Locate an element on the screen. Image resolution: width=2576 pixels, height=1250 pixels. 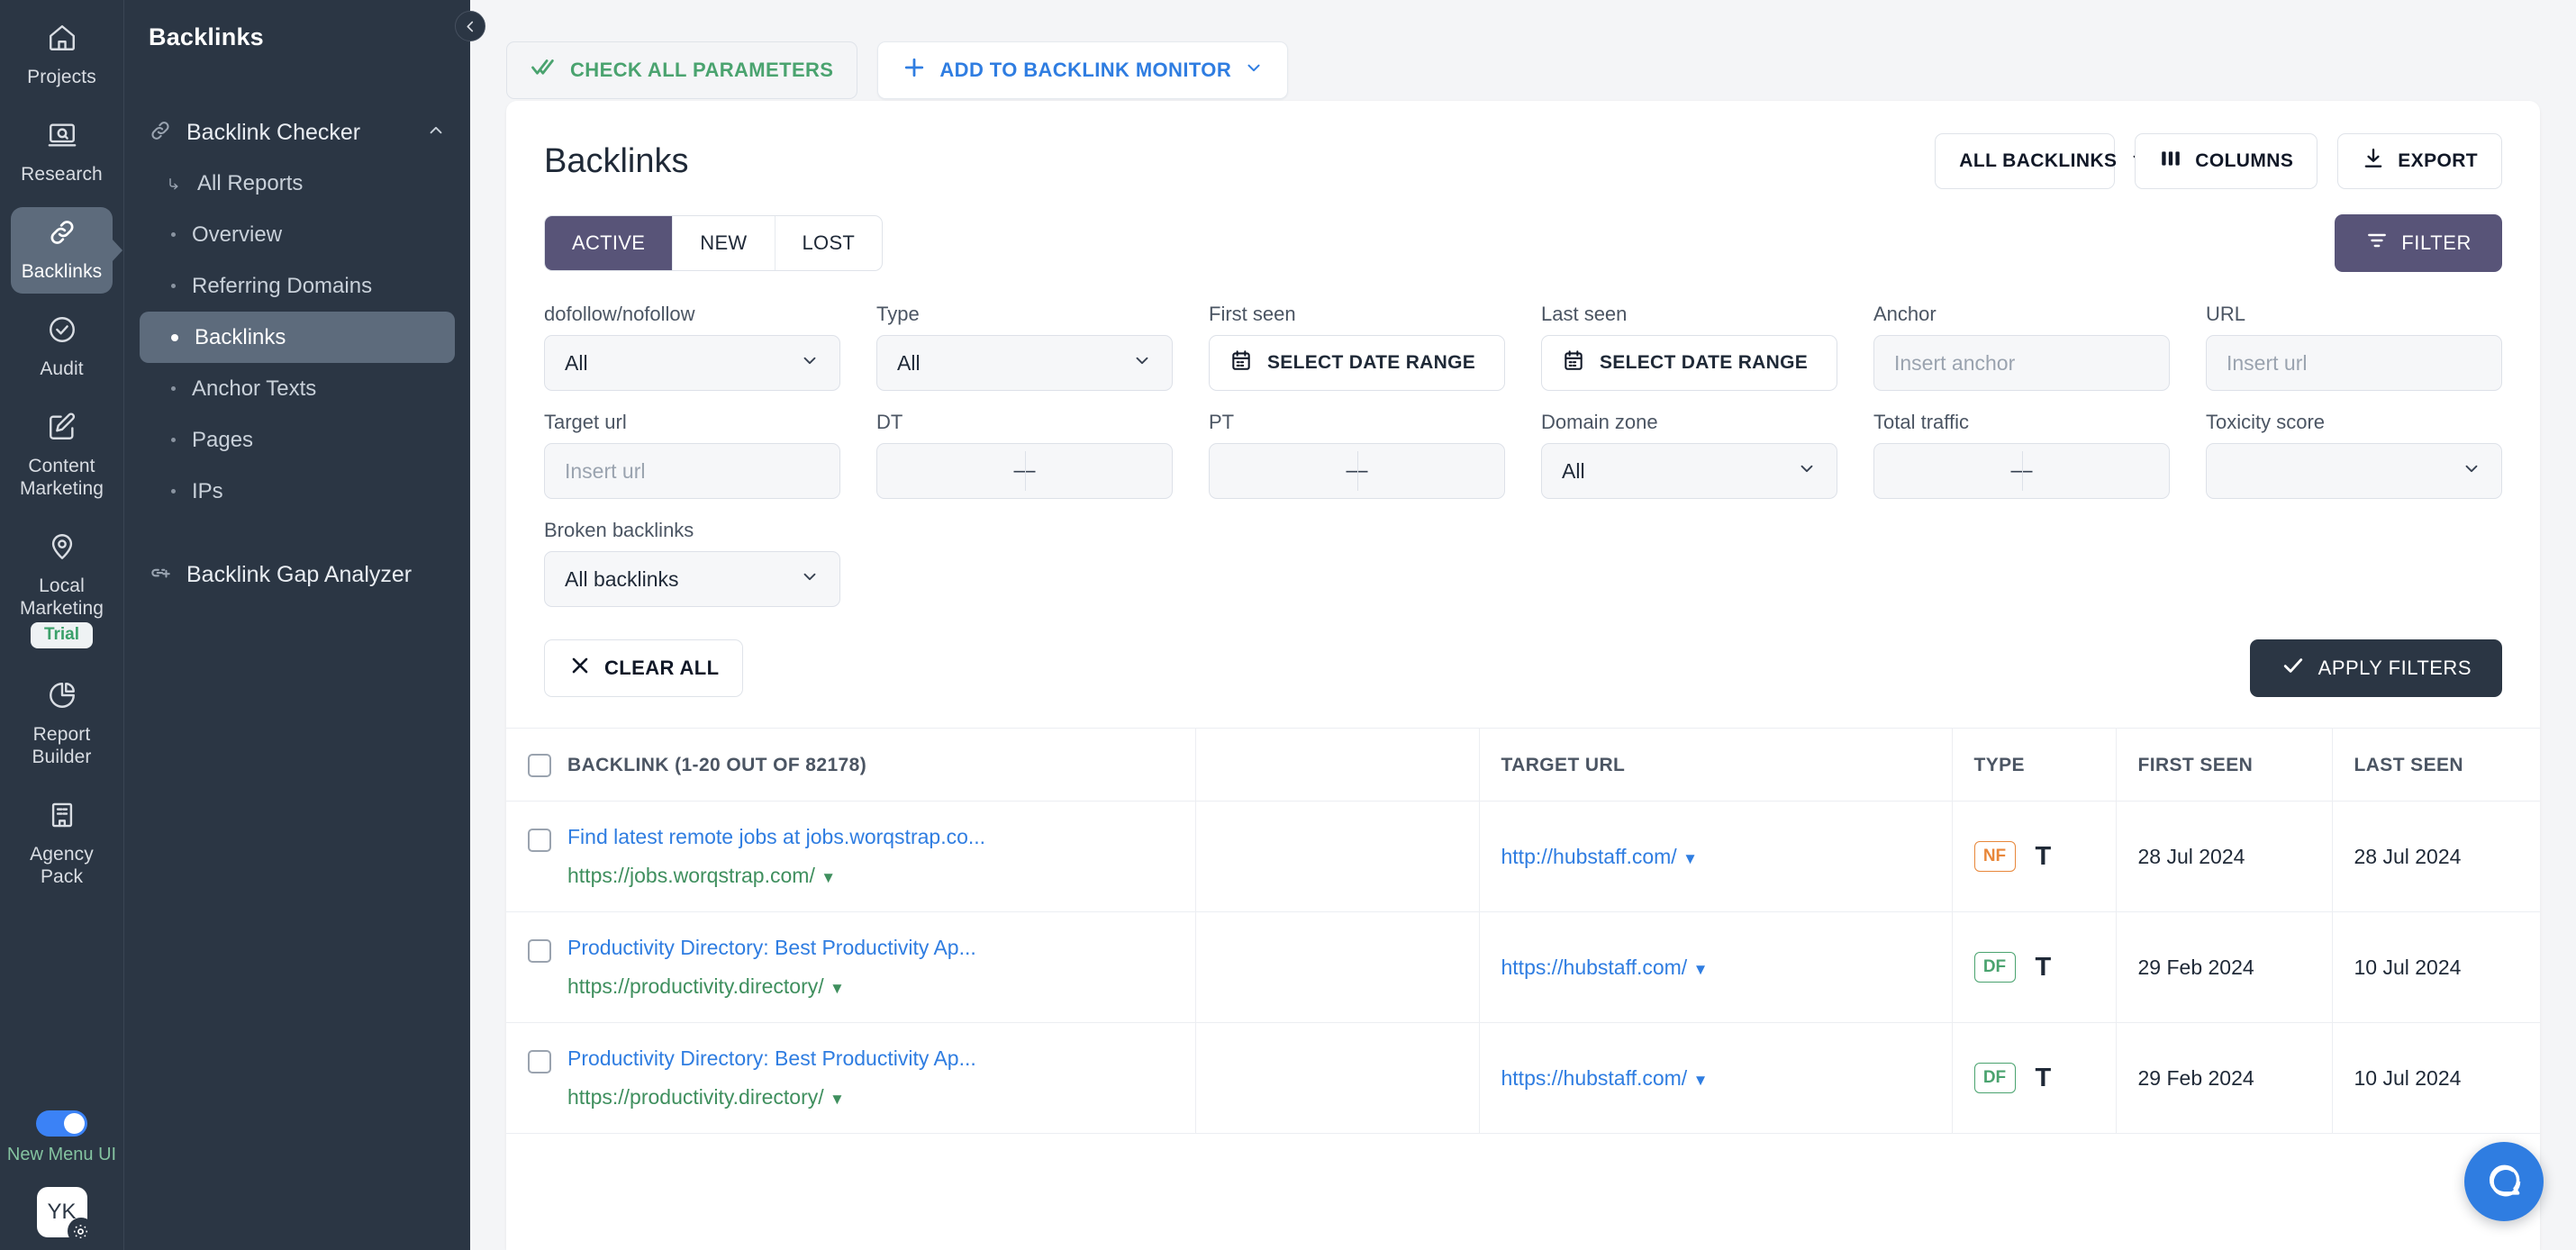
sidebar-item-all-reports: All Reports is located at coordinates (297, 184).